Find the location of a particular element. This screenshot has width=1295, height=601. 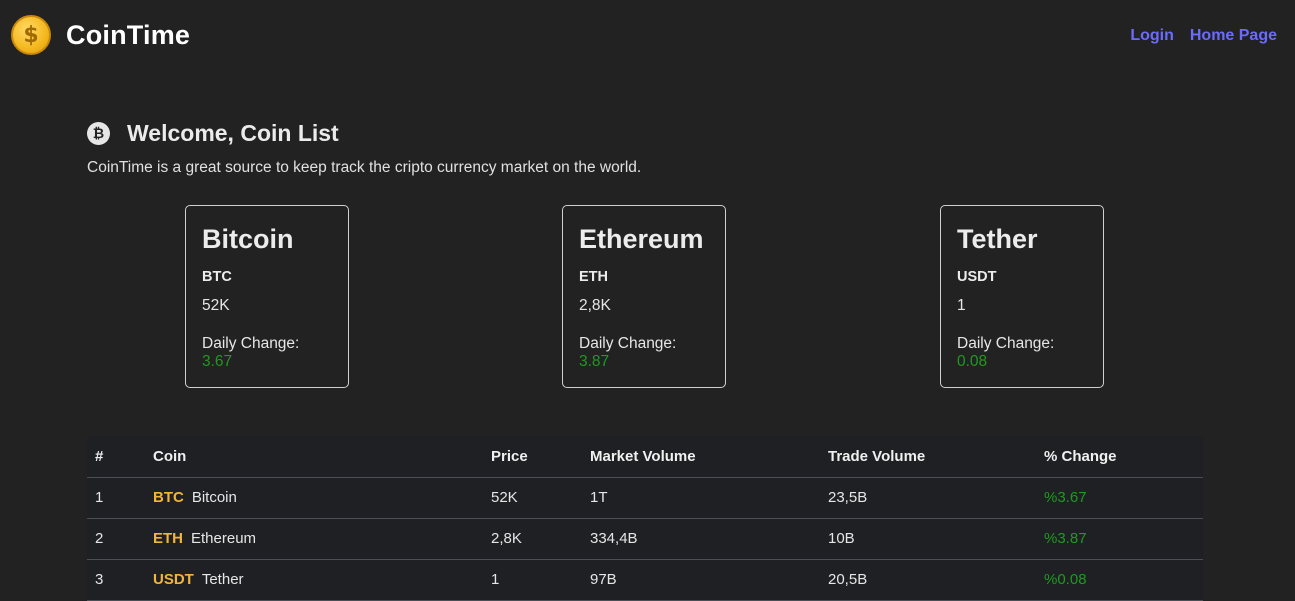

navbar: $ CoinTime Login Home Page is located at coordinates (647, 36).